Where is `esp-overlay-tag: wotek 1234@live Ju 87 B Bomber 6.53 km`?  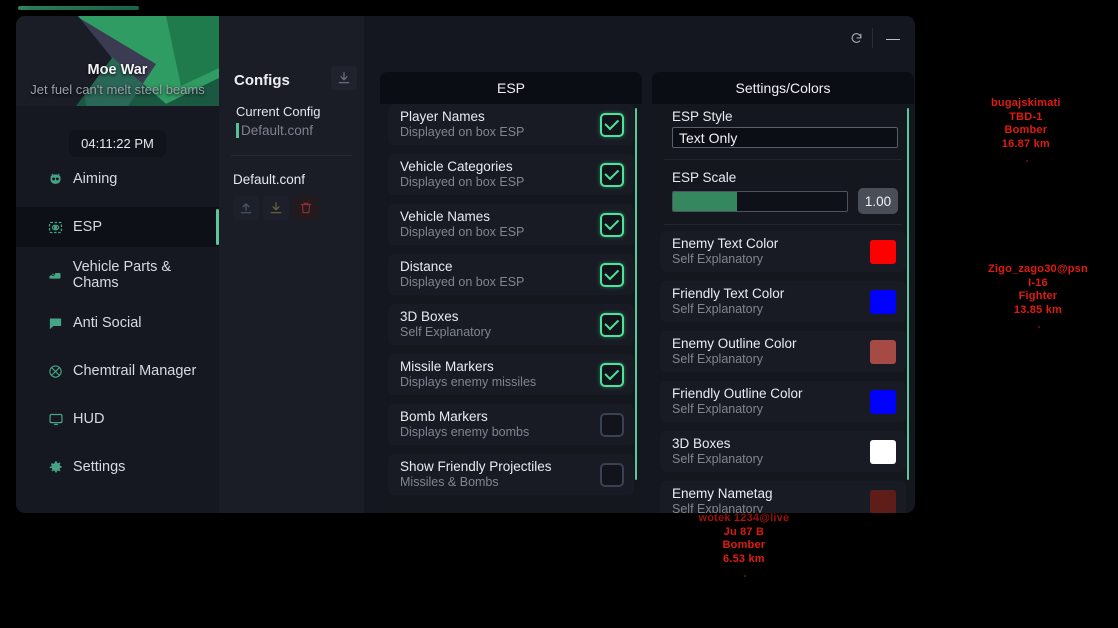 esp-overlay-tag: wotek 1234@live Ju 87 B Bomber 6.53 km is located at coordinates (744, 539).